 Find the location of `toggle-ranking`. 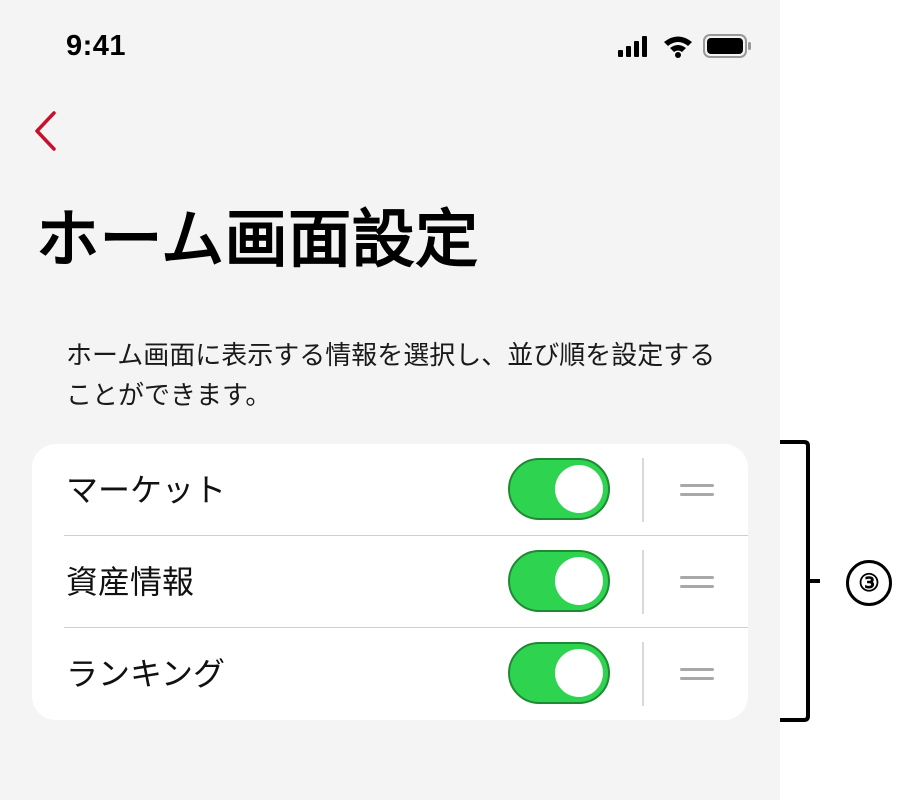

toggle-ranking is located at coordinates (559, 673).